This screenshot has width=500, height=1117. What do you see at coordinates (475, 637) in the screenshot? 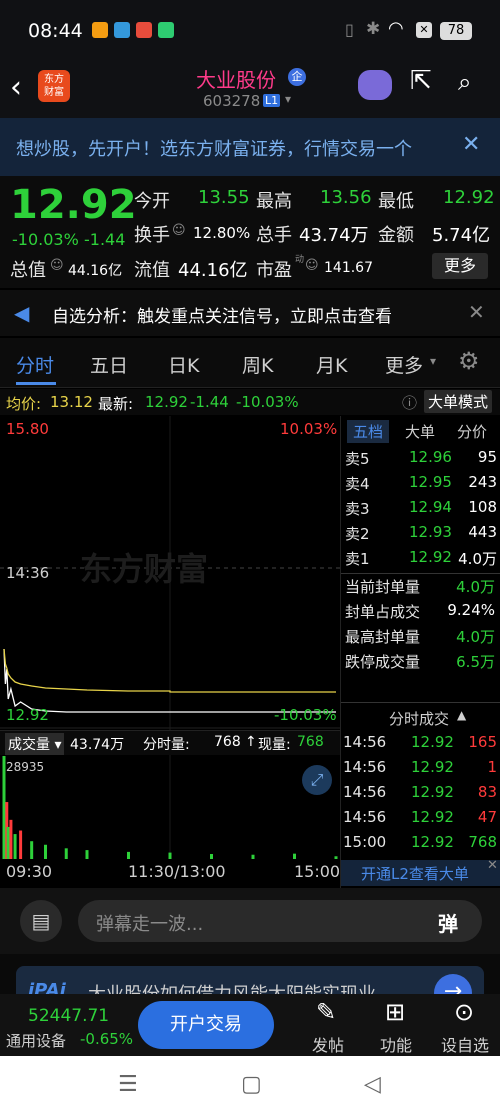
I see `stat-value: 4.0万` at bounding box center [475, 637].